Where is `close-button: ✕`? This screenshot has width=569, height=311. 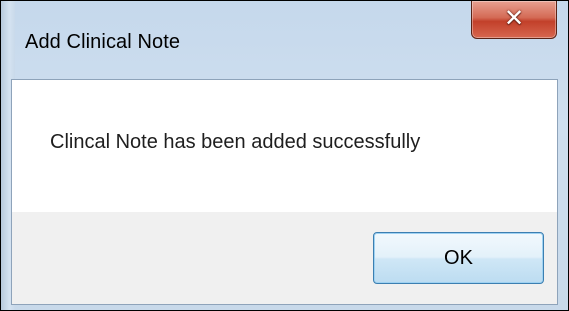 close-button: ✕ is located at coordinates (514, 20).